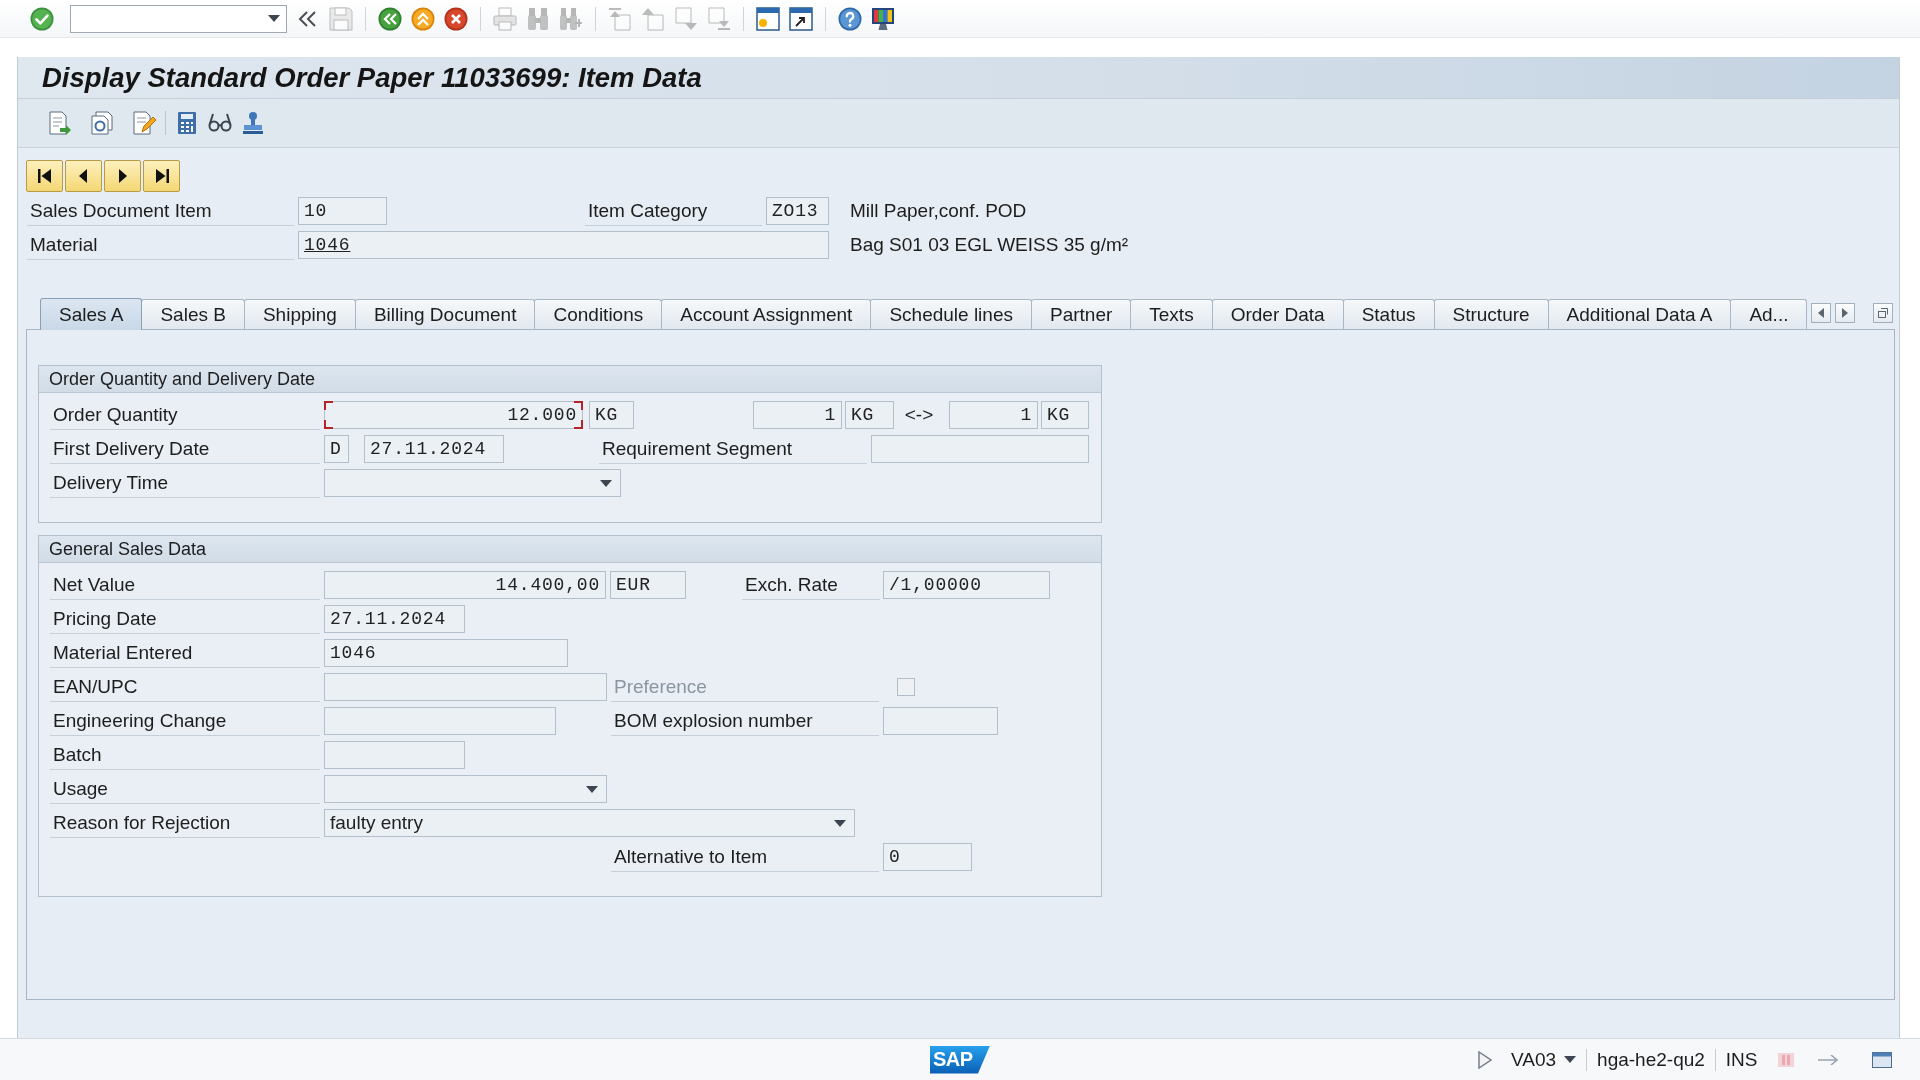  I want to click on field-label: Material Entered, so click(185, 653).